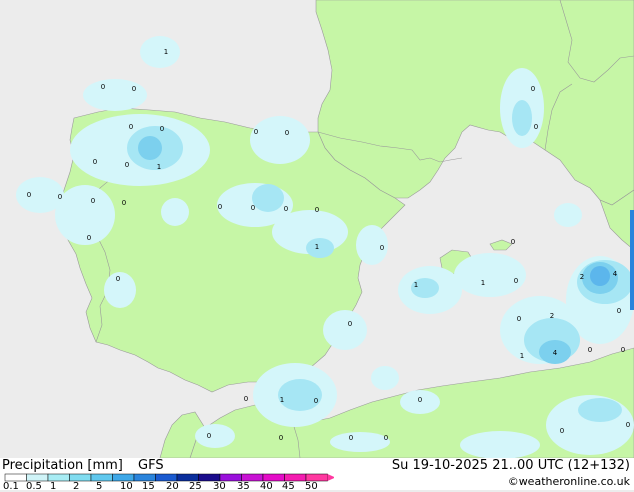 The image size is (634, 492). Describe the element at coordinates (151, 465) in the screenshot. I see `footer-model: GFS` at that location.